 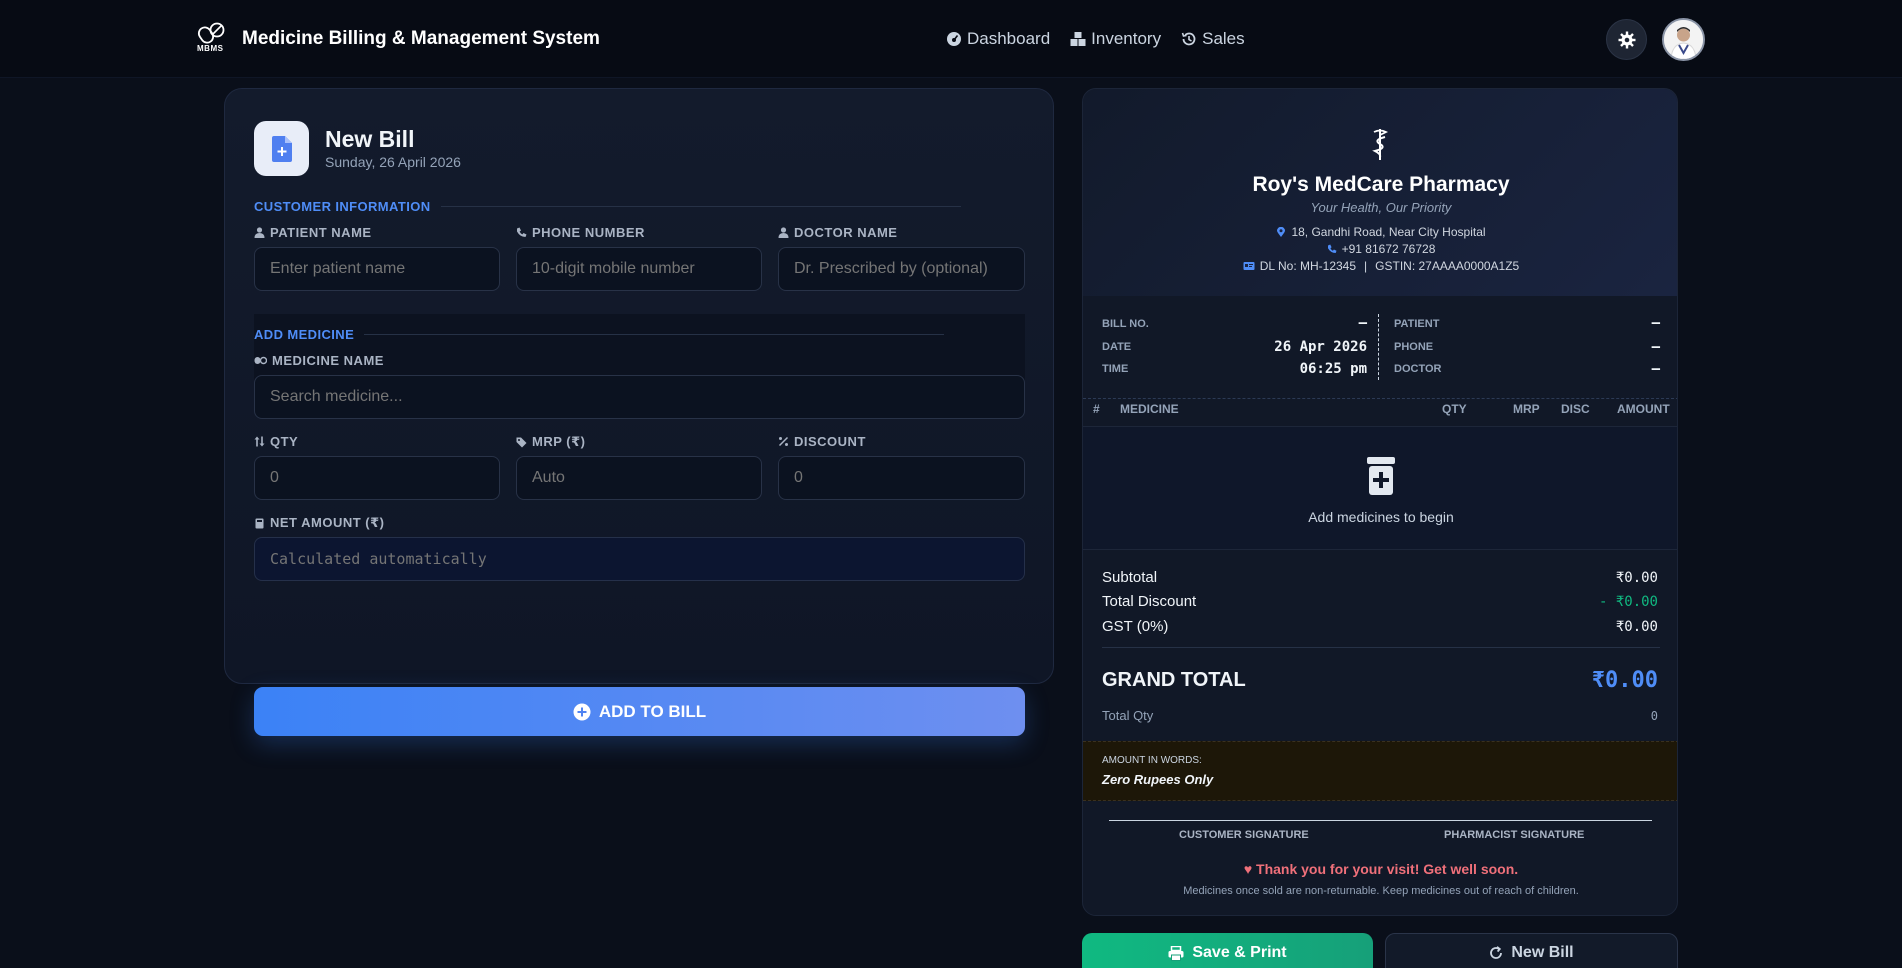 I want to click on doctor-name-input, so click(x=901, y=269).